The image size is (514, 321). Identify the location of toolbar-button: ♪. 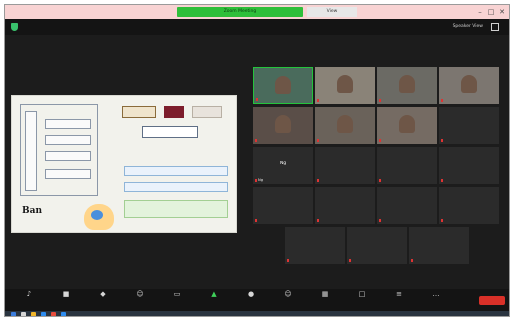
(29, 294).